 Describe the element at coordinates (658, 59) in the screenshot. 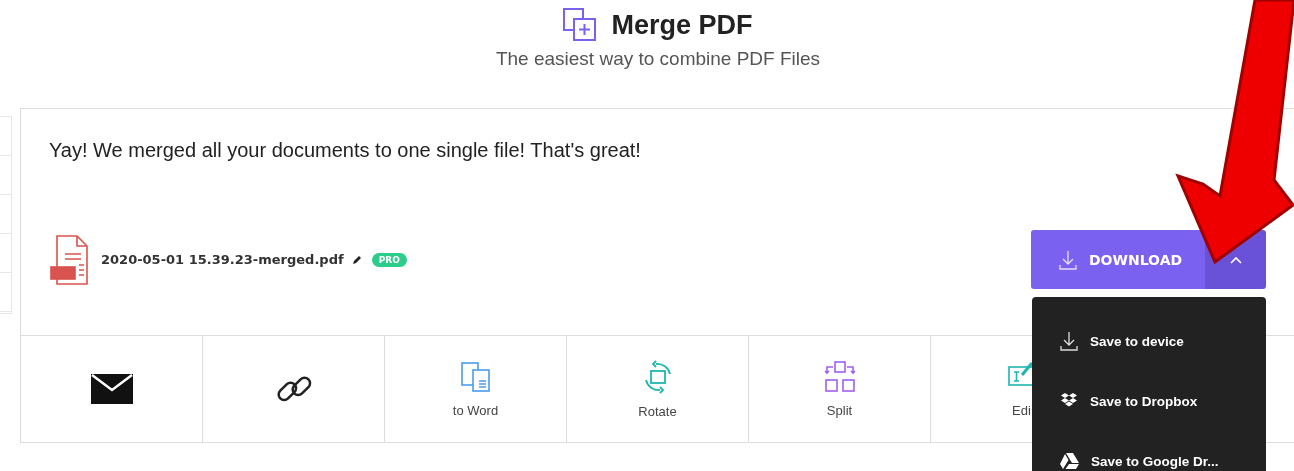

I see `page-subtitle: The easiest way to combine PDF Files` at that location.